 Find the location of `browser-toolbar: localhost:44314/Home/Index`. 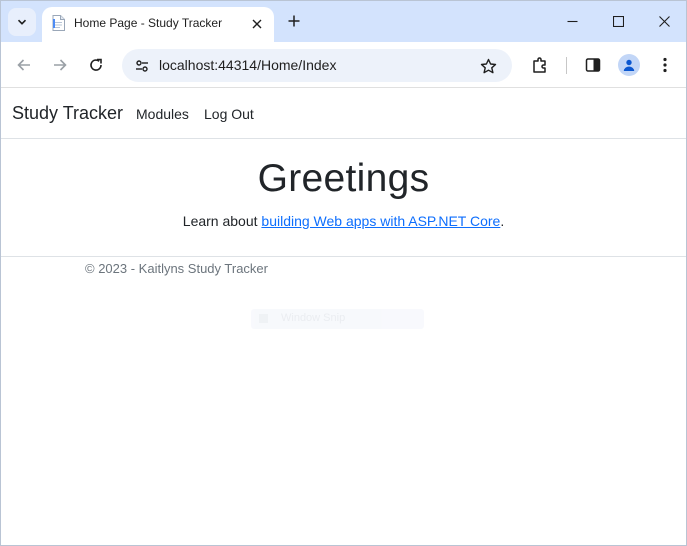

browser-toolbar: localhost:44314/Home/Index is located at coordinates (343, 65).